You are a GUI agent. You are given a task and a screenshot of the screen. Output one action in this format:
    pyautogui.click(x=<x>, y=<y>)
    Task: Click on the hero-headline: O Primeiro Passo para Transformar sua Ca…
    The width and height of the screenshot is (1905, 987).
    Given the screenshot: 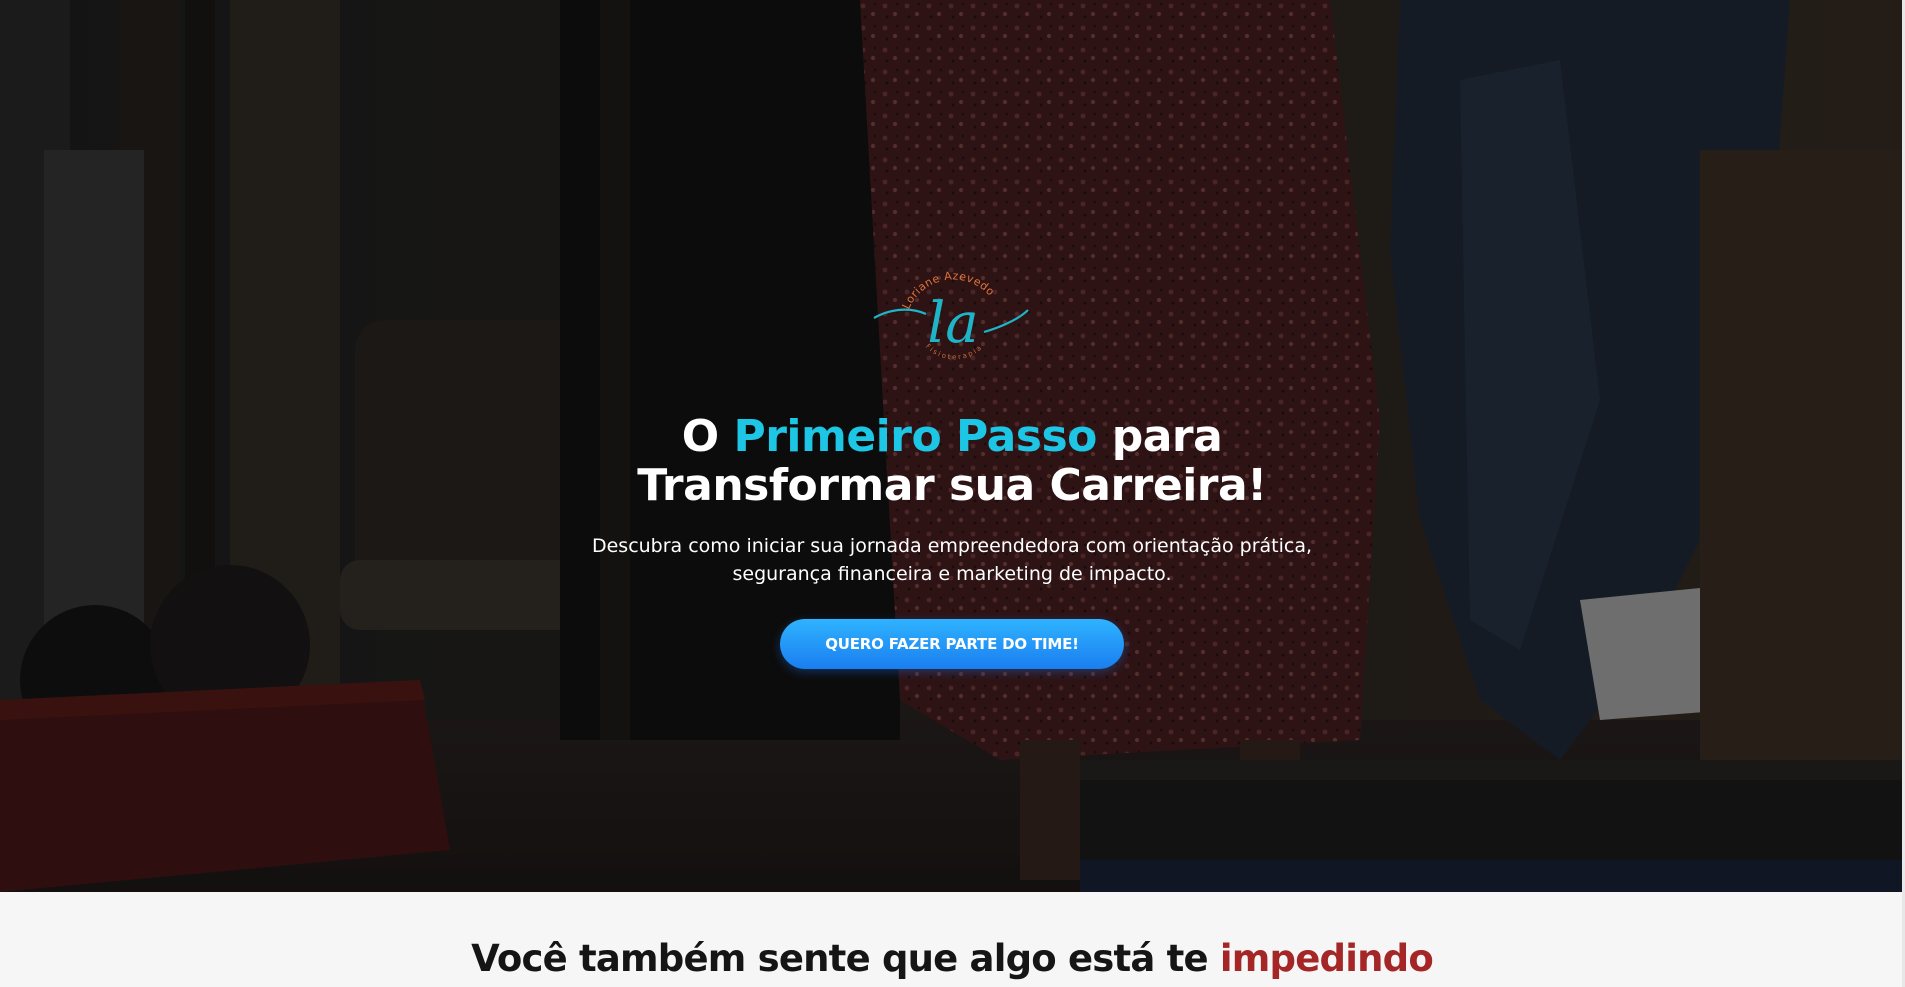 What is the action you would take?
    pyautogui.click(x=952, y=461)
    